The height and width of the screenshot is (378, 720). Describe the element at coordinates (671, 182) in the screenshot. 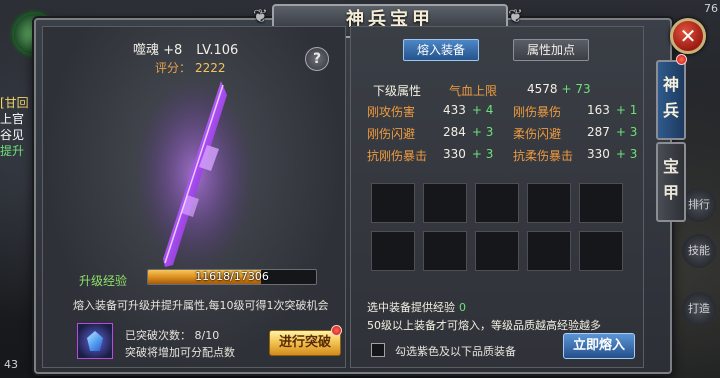

I see `side-tab-treasure-armor: 宝 甲` at that location.